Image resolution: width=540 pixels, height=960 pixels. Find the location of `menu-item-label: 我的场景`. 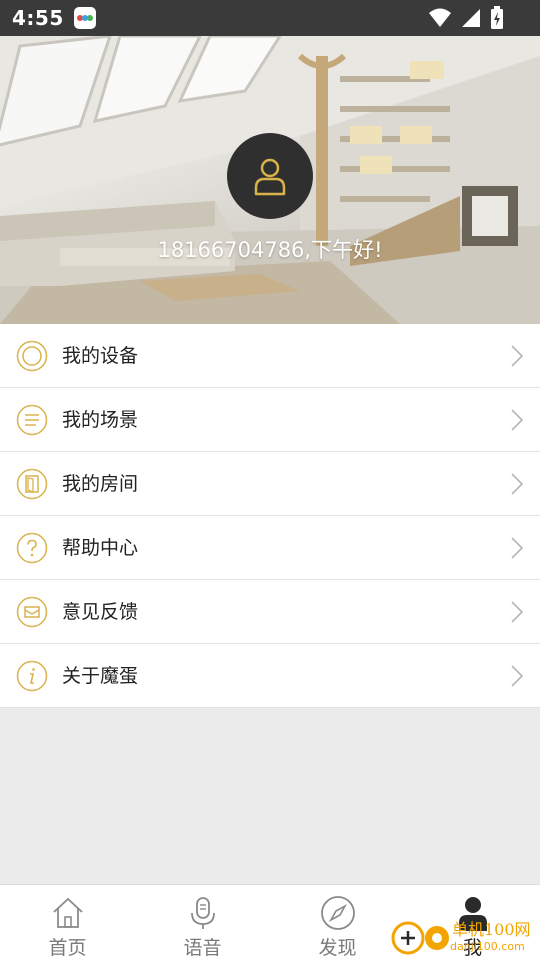

menu-item-label: 我的场景 is located at coordinates (100, 420).